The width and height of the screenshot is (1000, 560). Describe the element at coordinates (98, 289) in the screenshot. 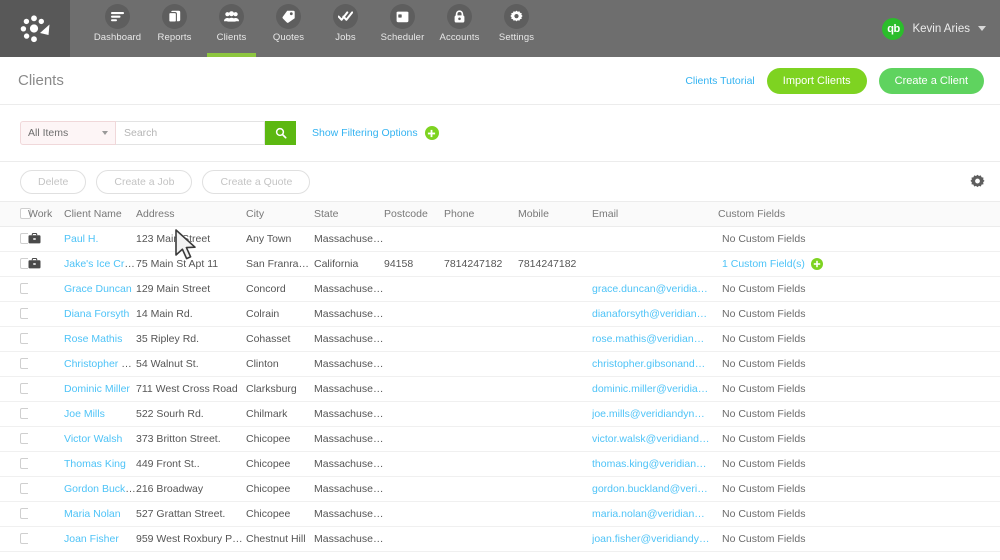

I see `client-name-link: Grace Duncan` at that location.